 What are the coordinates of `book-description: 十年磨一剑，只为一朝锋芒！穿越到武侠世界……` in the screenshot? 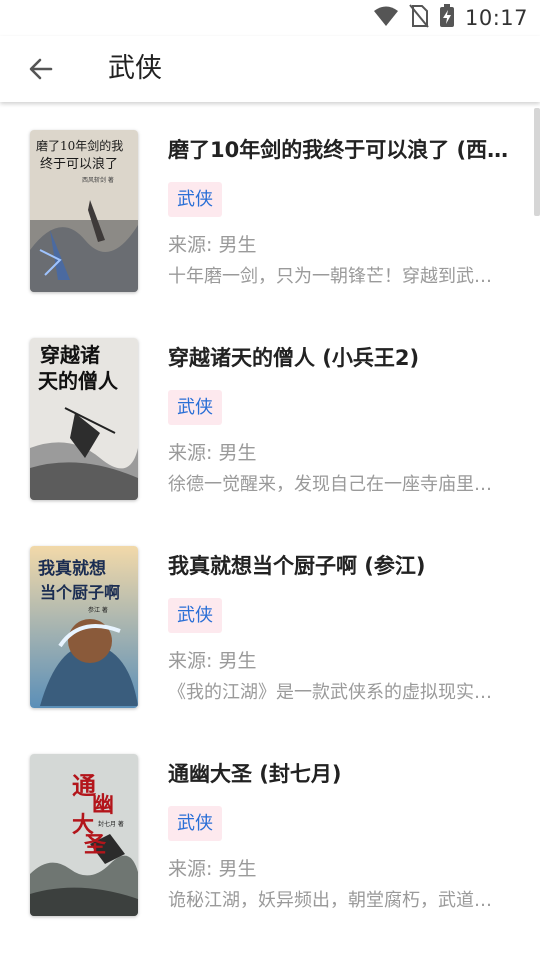 It's located at (337, 276).